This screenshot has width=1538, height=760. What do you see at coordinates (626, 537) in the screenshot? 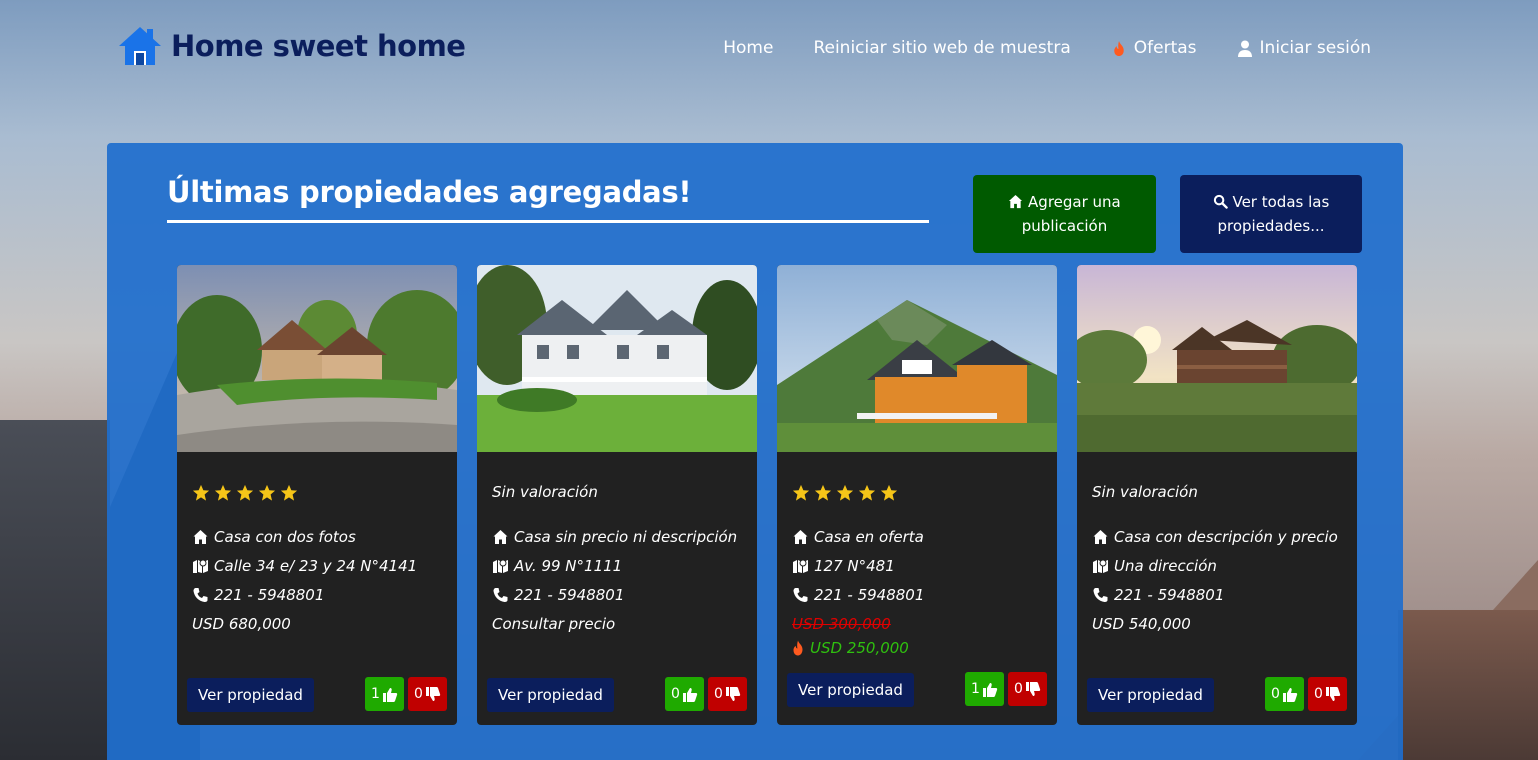
I see `property-name-text: Casa sin precio ni descripción` at bounding box center [626, 537].